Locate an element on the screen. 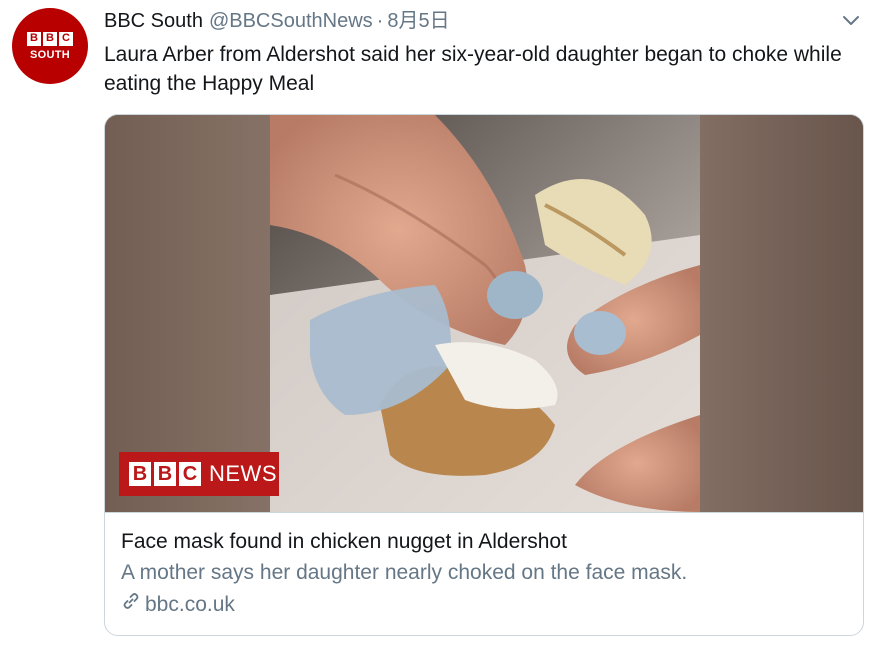  avatar-letter: C is located at coordinates (66, 38).